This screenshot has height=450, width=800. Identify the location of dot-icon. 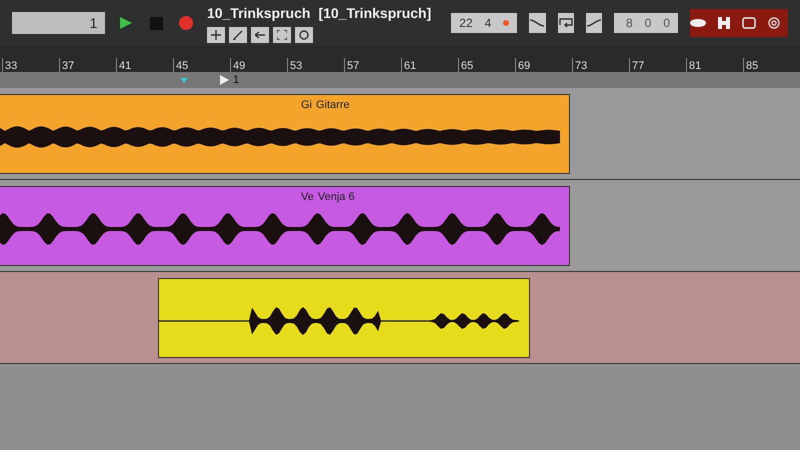
(506, 23).